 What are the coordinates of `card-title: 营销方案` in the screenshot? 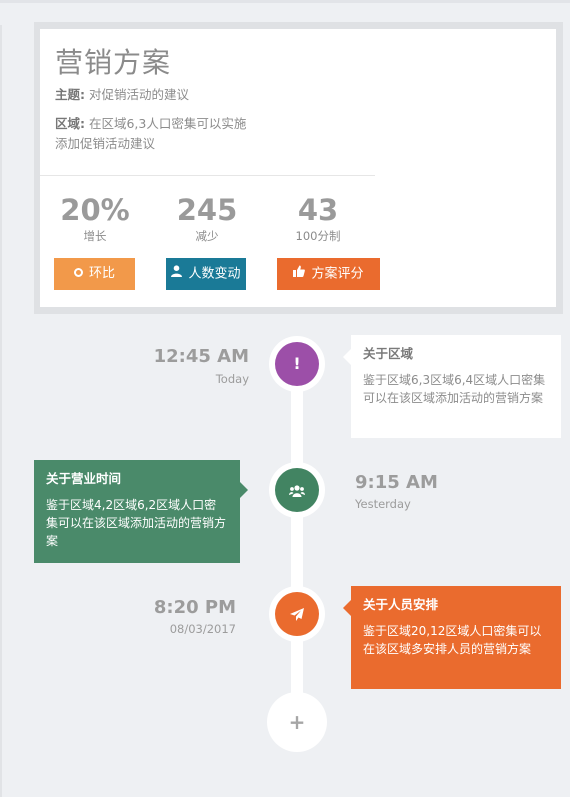 It's located at (113, 62).